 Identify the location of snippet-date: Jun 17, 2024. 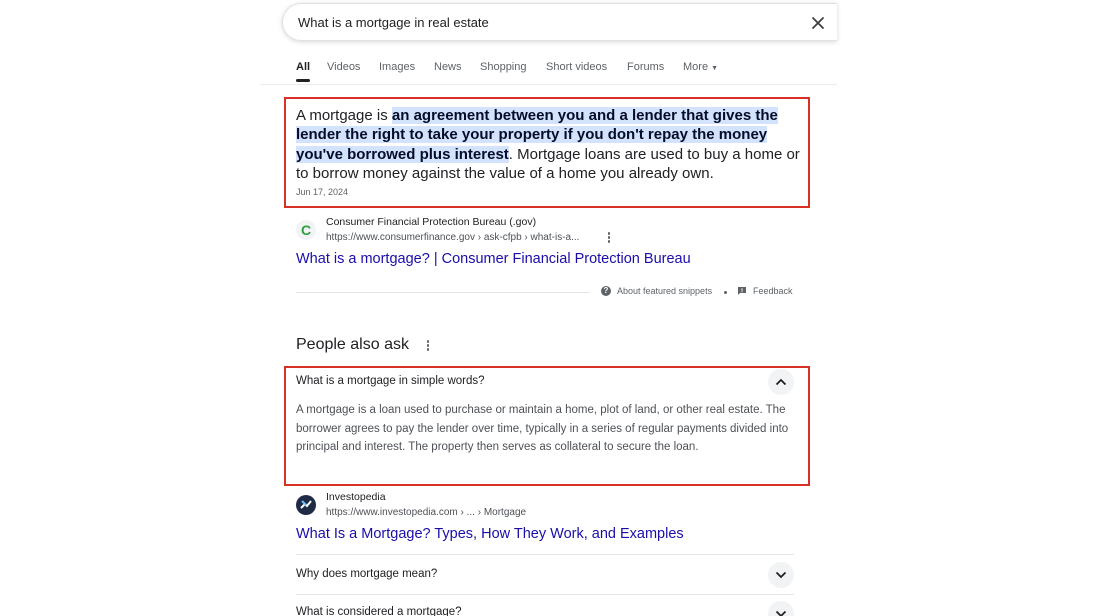
(322, 192).